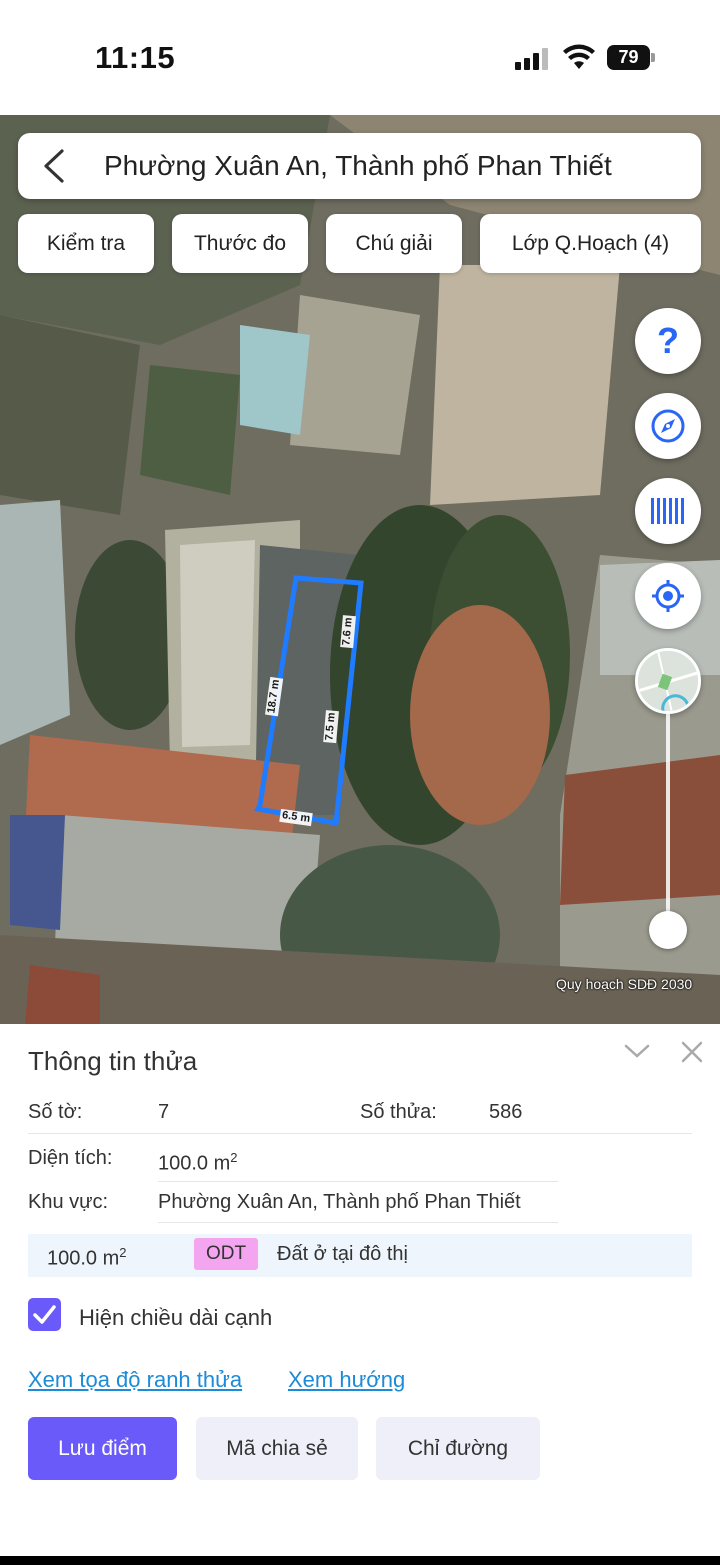 The image size is (720, 1565). What do you see at coordinates (342, 1254) in the screenshot?
I see `land-use-description: Đất ở tại đô thị` at bounding box center [342, 1254].